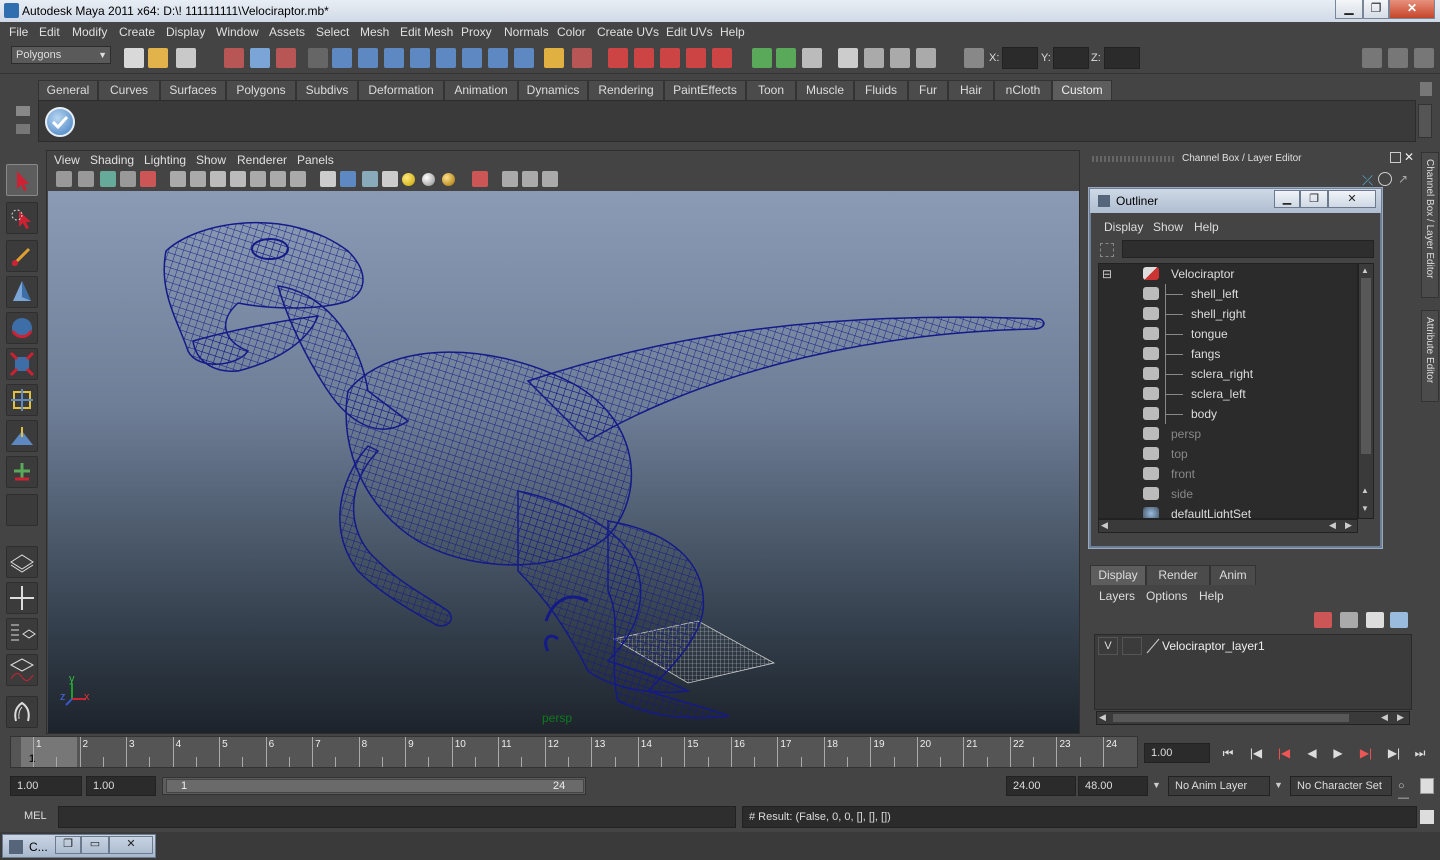  What do you see at coordinates (129, 90) in the screenshot?
I see `shelf-tab-curves: Curves` at bounding box center [129, 90].